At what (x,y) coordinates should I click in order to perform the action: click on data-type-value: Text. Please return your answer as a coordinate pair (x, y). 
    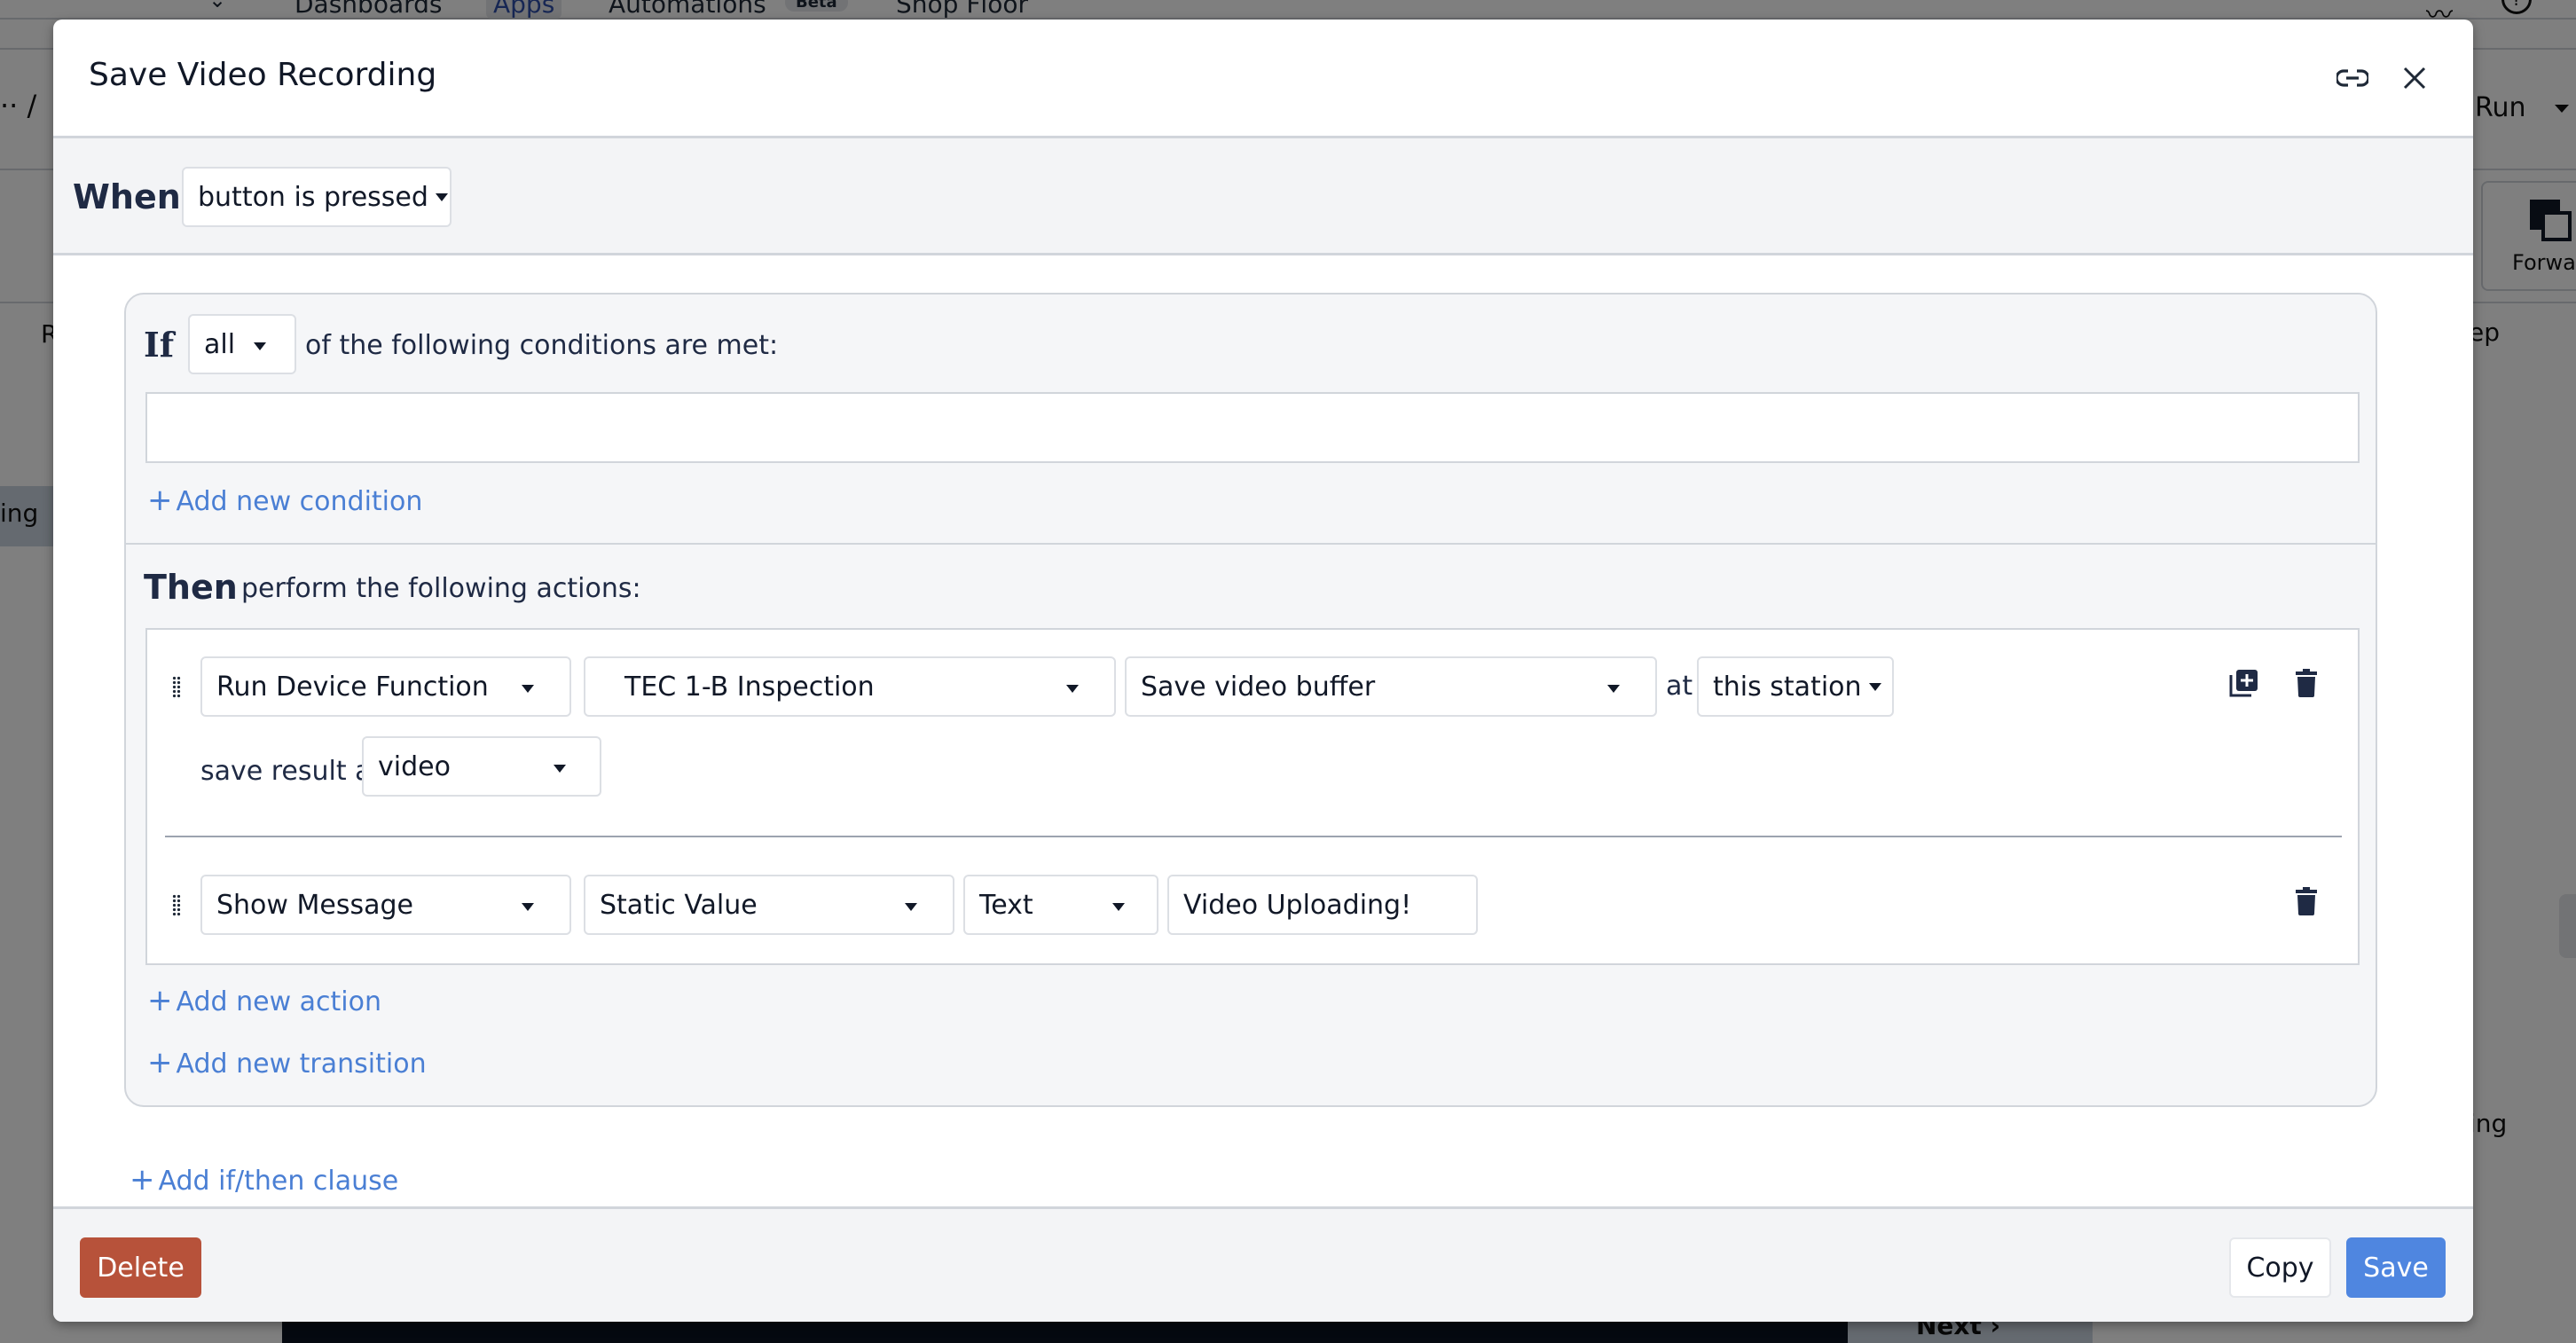
    Looking at the image, I should click on (1006, 905).